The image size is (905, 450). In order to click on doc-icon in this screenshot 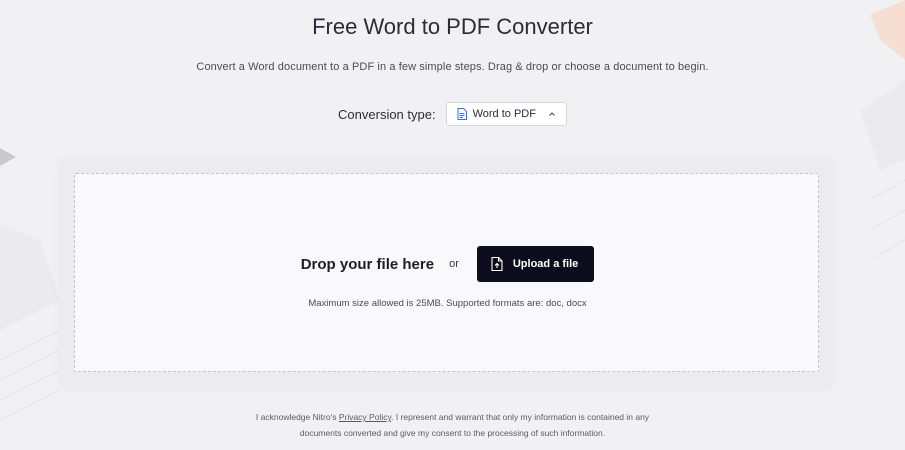, I will do `click(462, 114)`.